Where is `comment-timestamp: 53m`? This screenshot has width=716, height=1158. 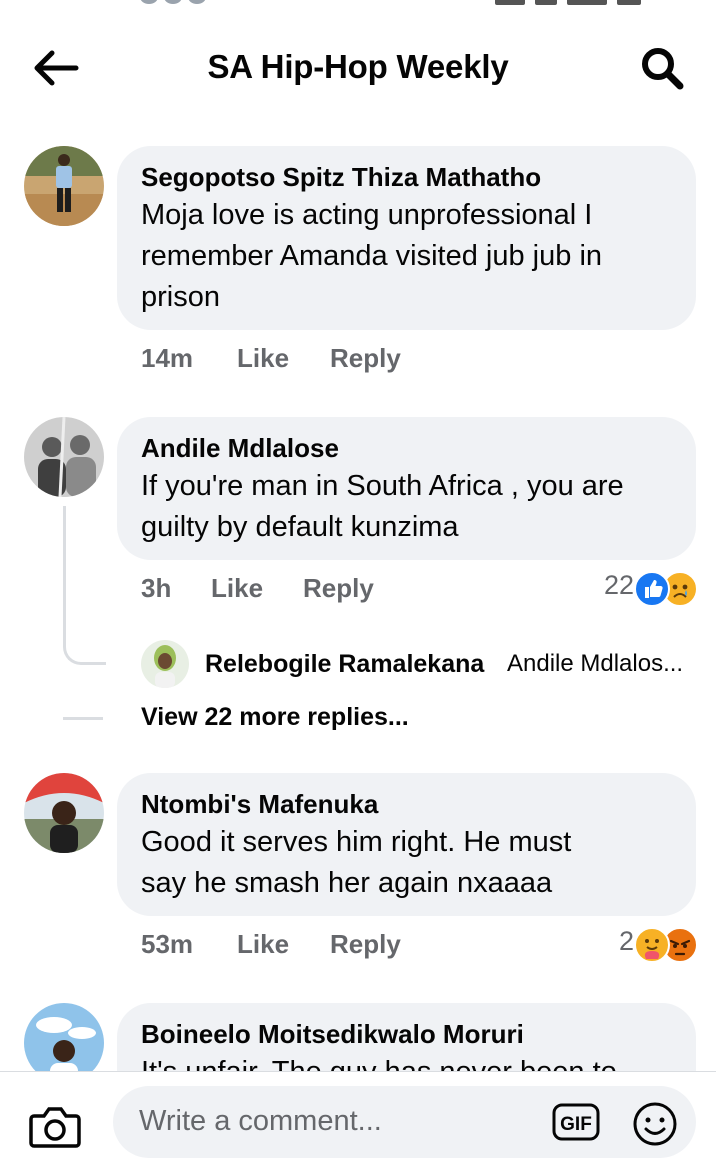 comment-timestamp: 53m is located at coordinates (167, 944).